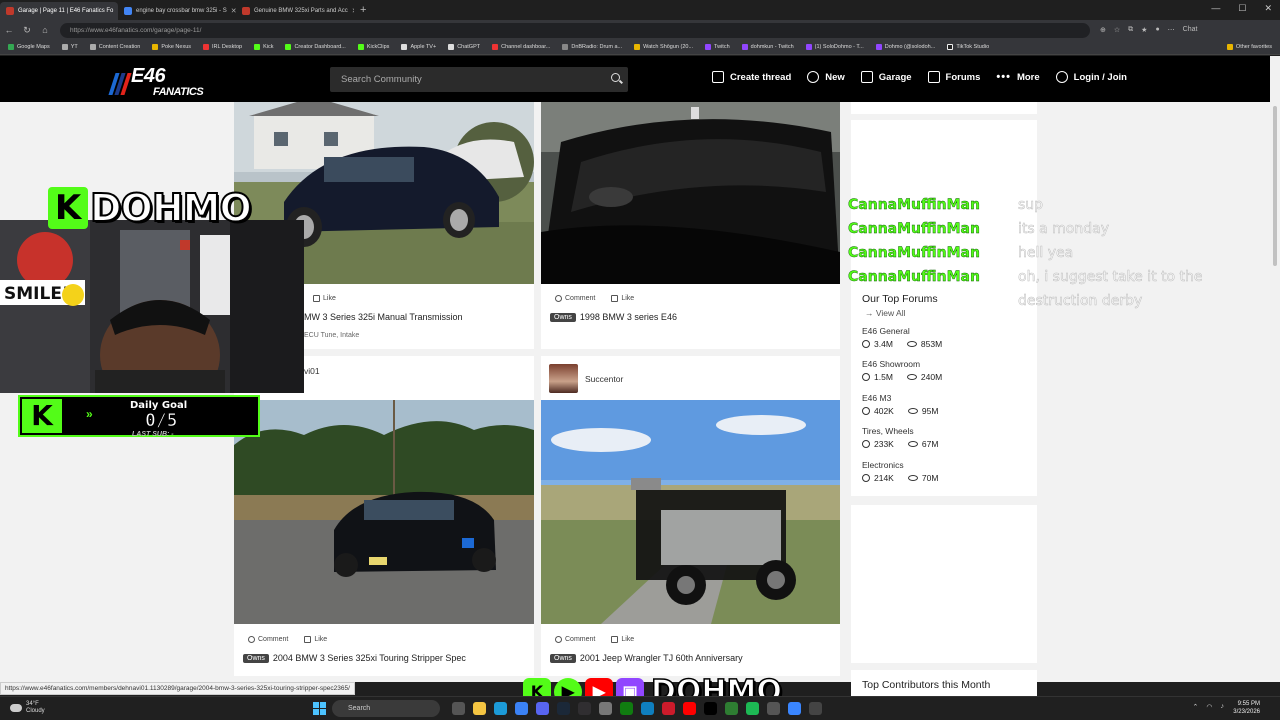 Image resolution: width=1280 pixels, height=720 pixels. What do you see at coordinates (27, 708) in the screenshot?
I see `weather-widget: 34°F Cloudy` at bounding box center [27, 708].